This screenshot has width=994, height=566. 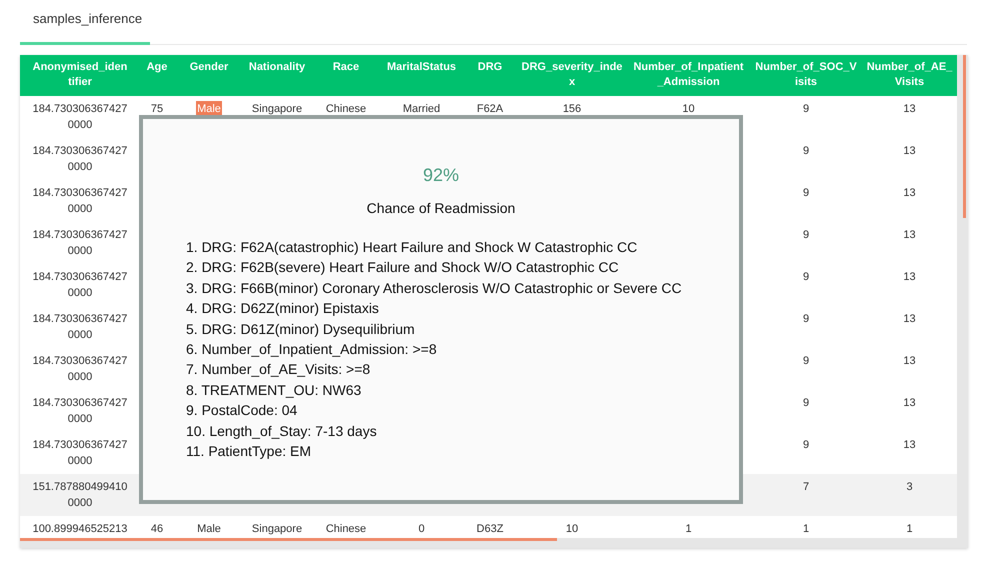 What do you see at coordinates (490, 109) in the screenshot?
I see `table-cell-text: F62A` at bounding box center [490, 109].